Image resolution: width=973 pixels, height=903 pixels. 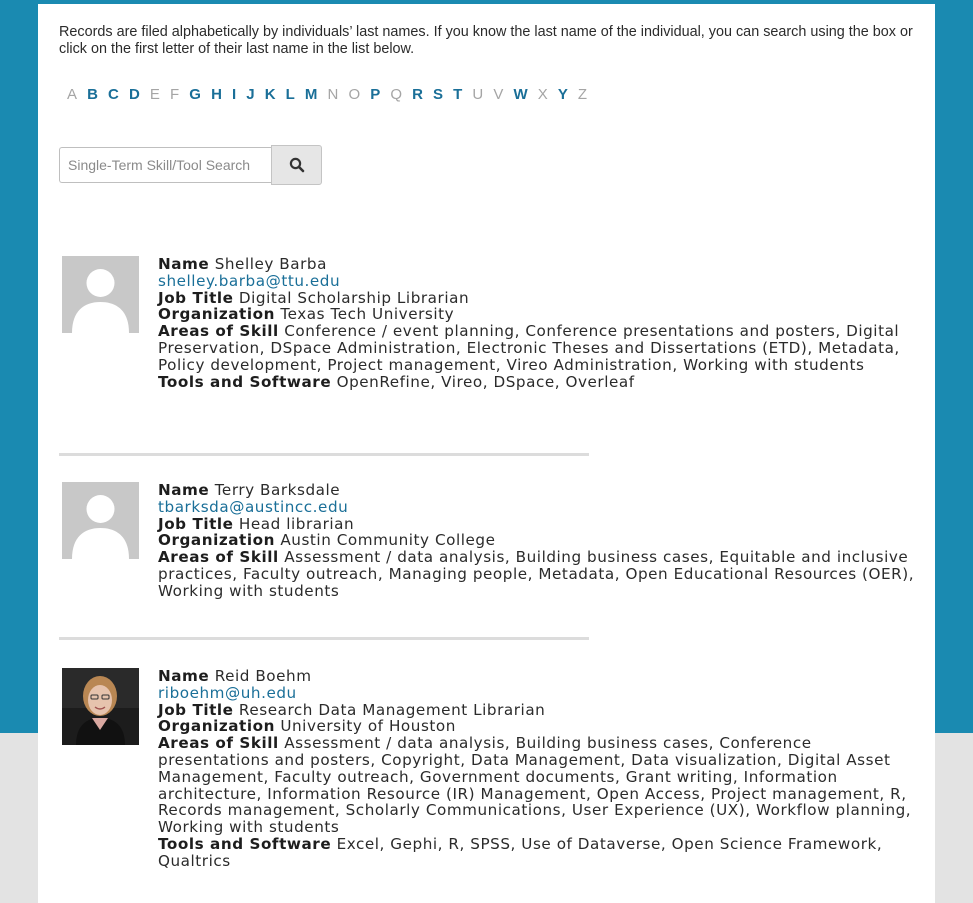 I want to click on search-button, so click(x=296, y=165).